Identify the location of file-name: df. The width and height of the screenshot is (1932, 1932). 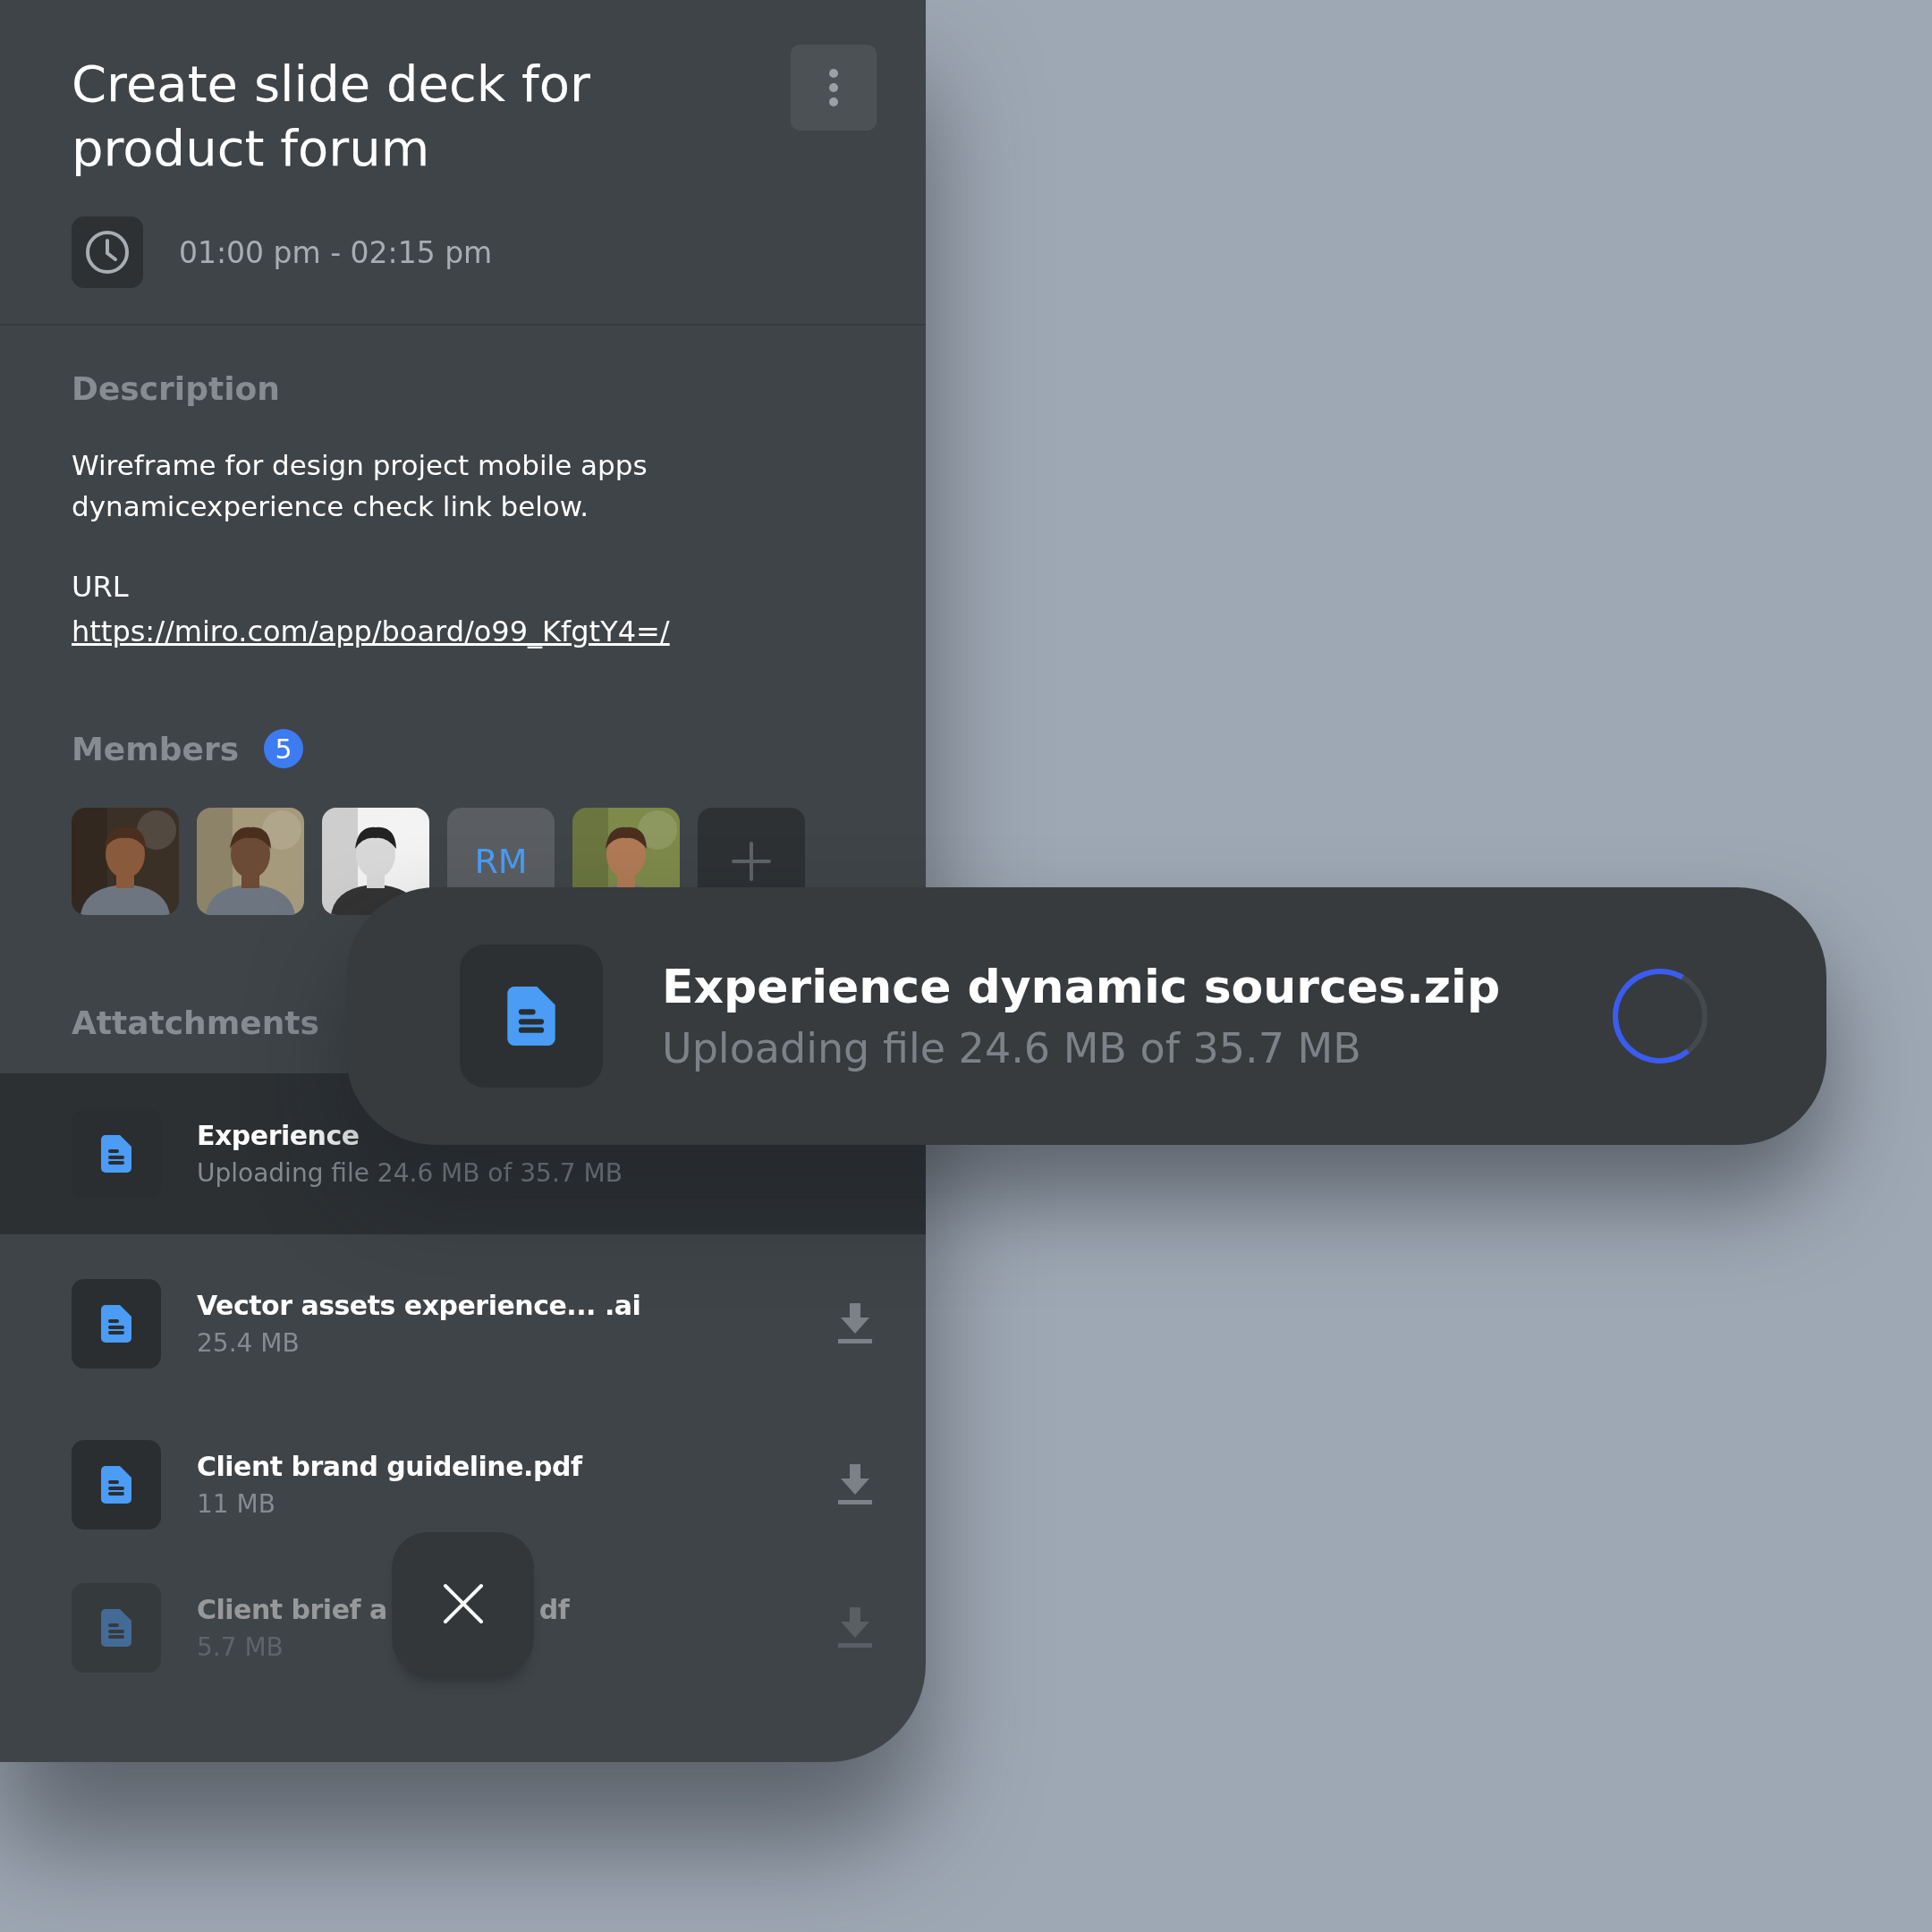
(554, 1609).